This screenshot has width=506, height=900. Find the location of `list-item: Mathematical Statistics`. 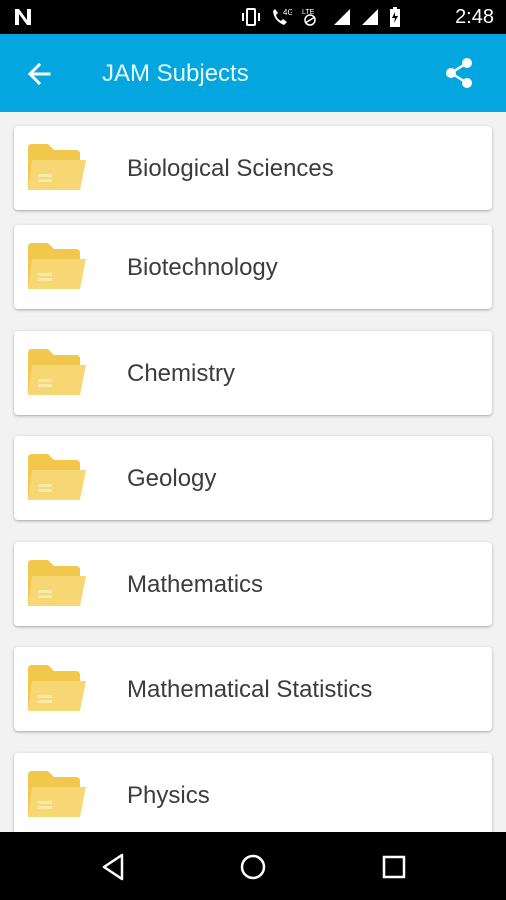

list-item: Mathematical Statistics is located at coordinates (253, 689).